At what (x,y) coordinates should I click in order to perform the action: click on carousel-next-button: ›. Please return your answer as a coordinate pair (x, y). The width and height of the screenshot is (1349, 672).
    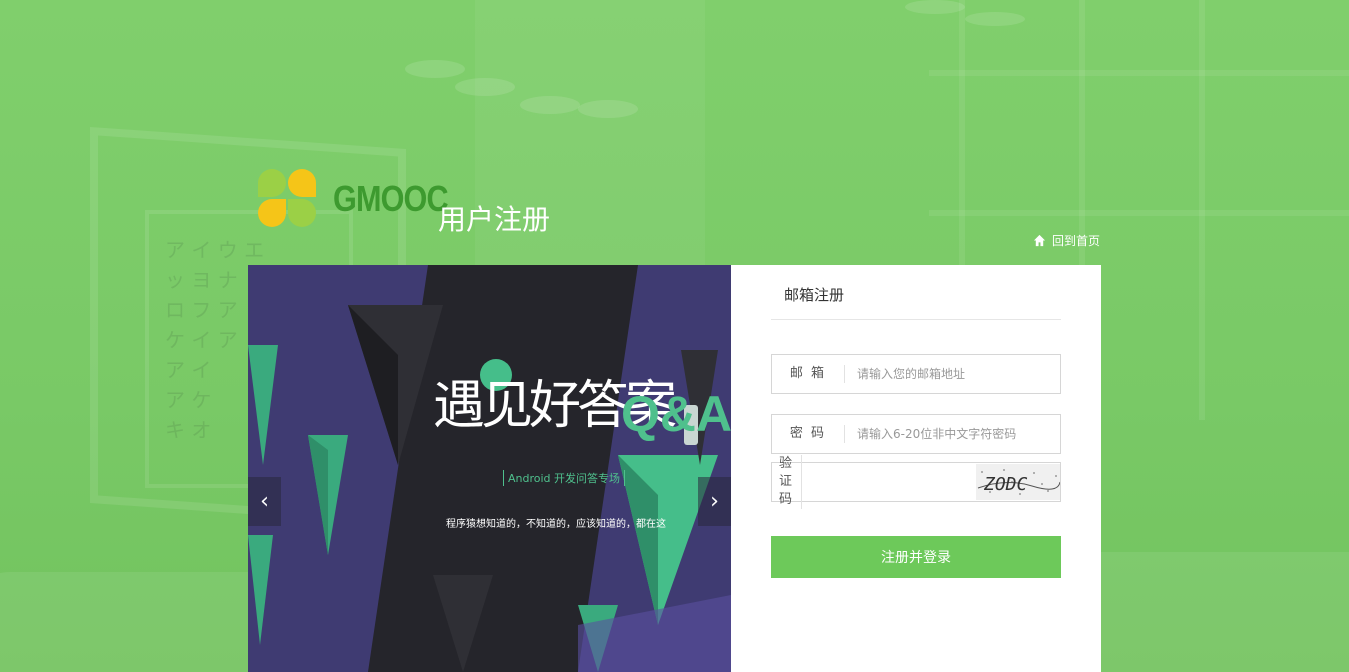
    Looking at the image, I should click on (714, 501).